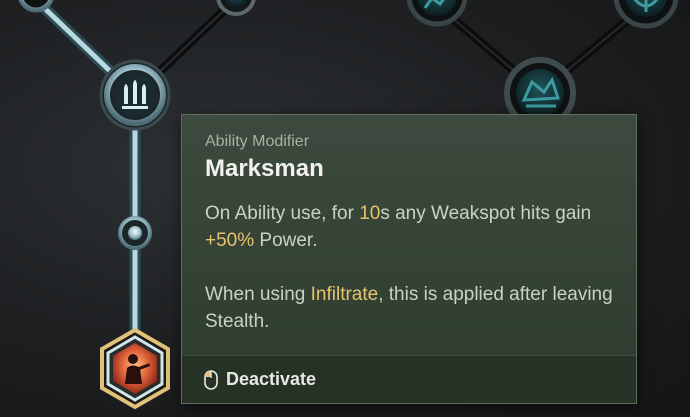 The image size is (690, 417). I want to click on tooltip-title: Marksman, so click(264, 168).